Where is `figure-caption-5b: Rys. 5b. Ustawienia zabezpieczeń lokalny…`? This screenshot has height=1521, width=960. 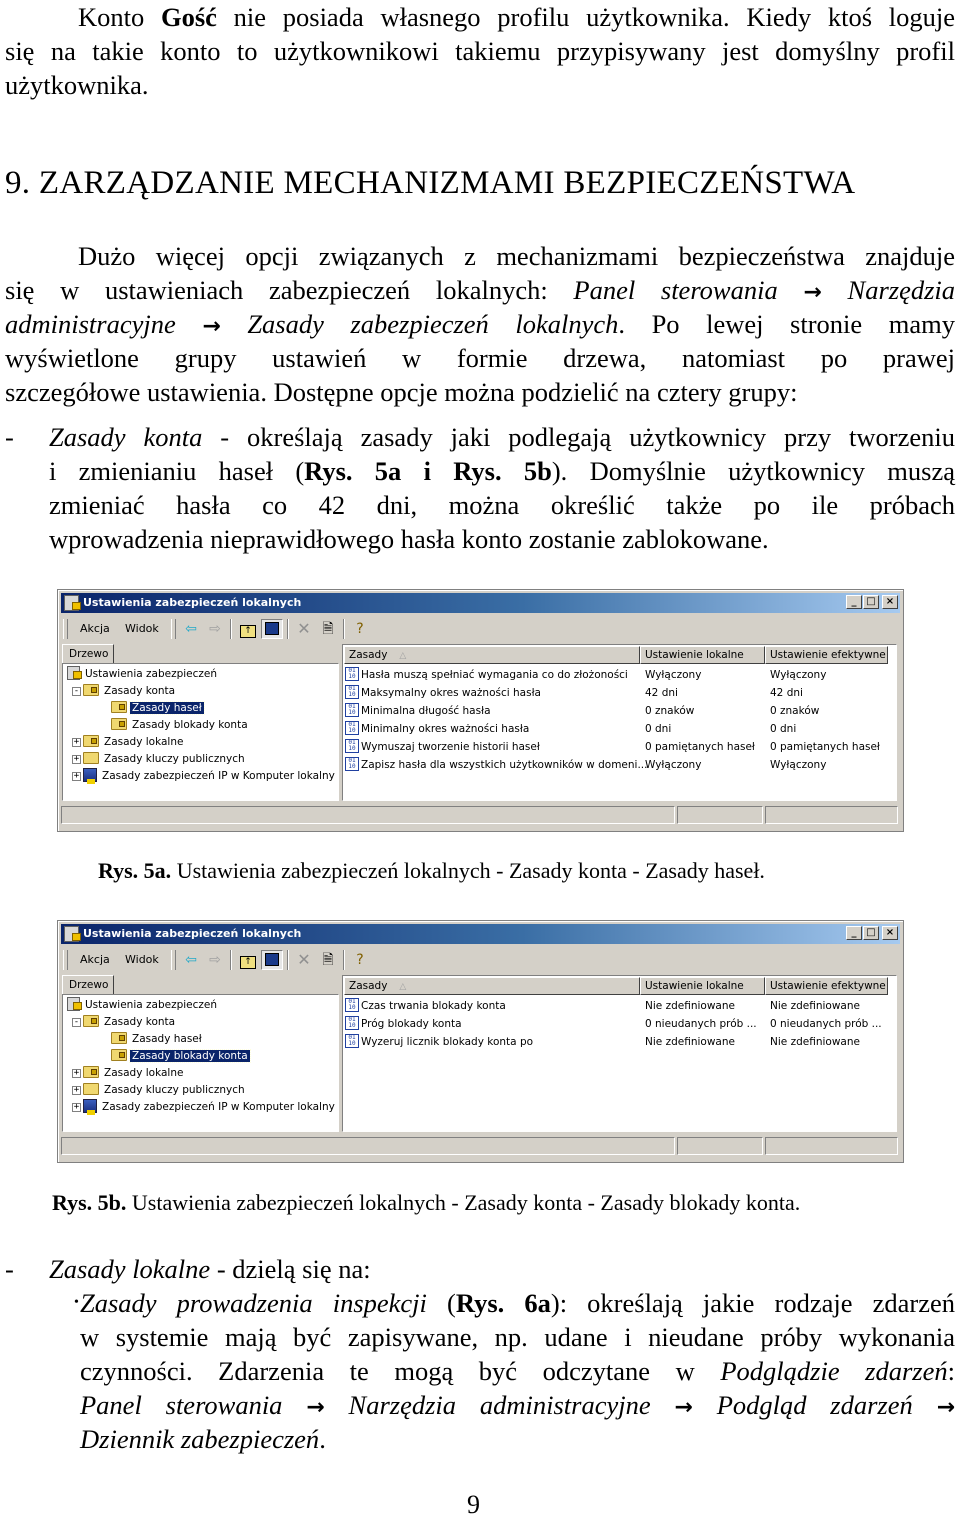 figure-caption-5b: Rys. 5b. Ustawienia zabezpieczeń lokalny… is located at coordinates (426, 1202).